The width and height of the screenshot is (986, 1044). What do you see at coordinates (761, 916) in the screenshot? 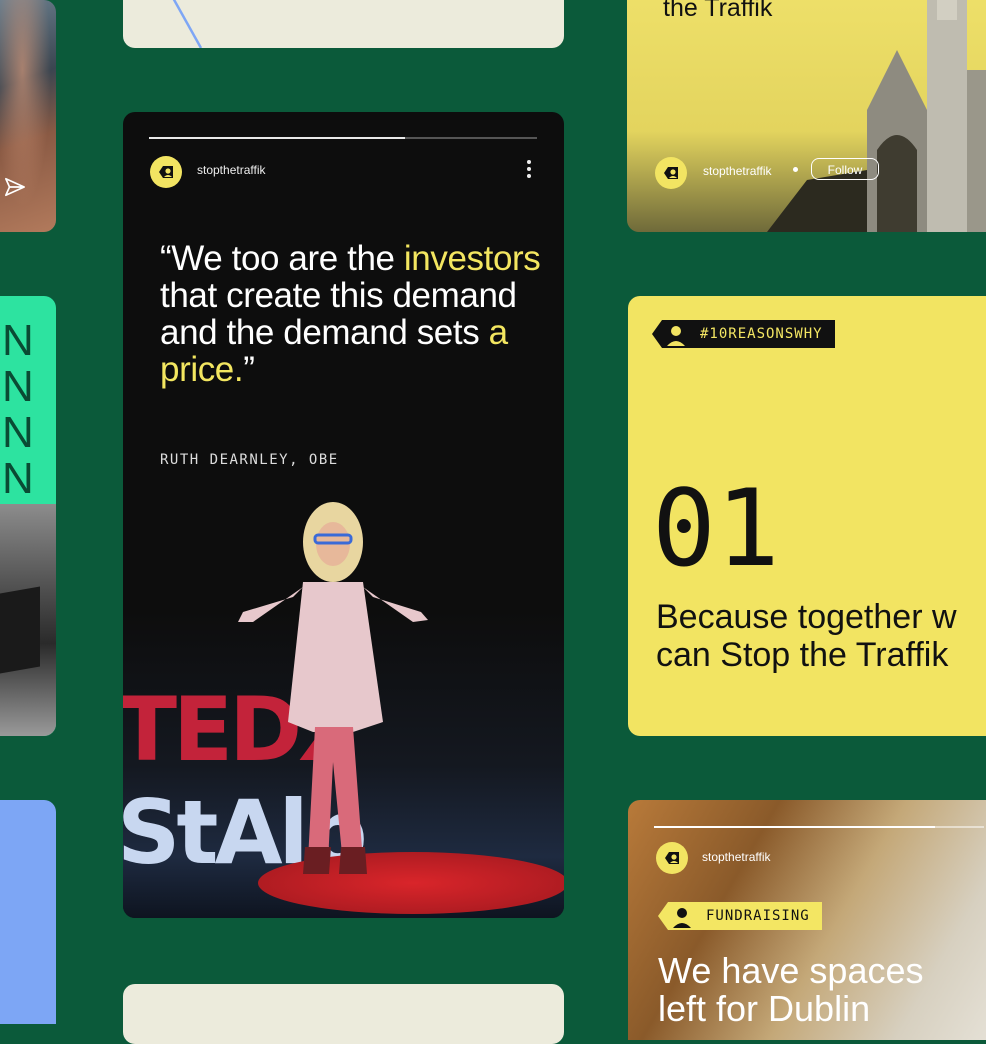
I see `fundraising-label: FUNDRAISING` at bounding box center [761, 916].